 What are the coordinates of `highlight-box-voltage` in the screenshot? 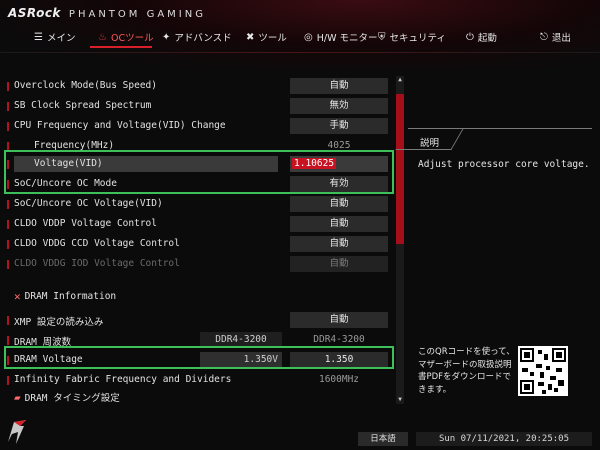 It's located at (199, 172).